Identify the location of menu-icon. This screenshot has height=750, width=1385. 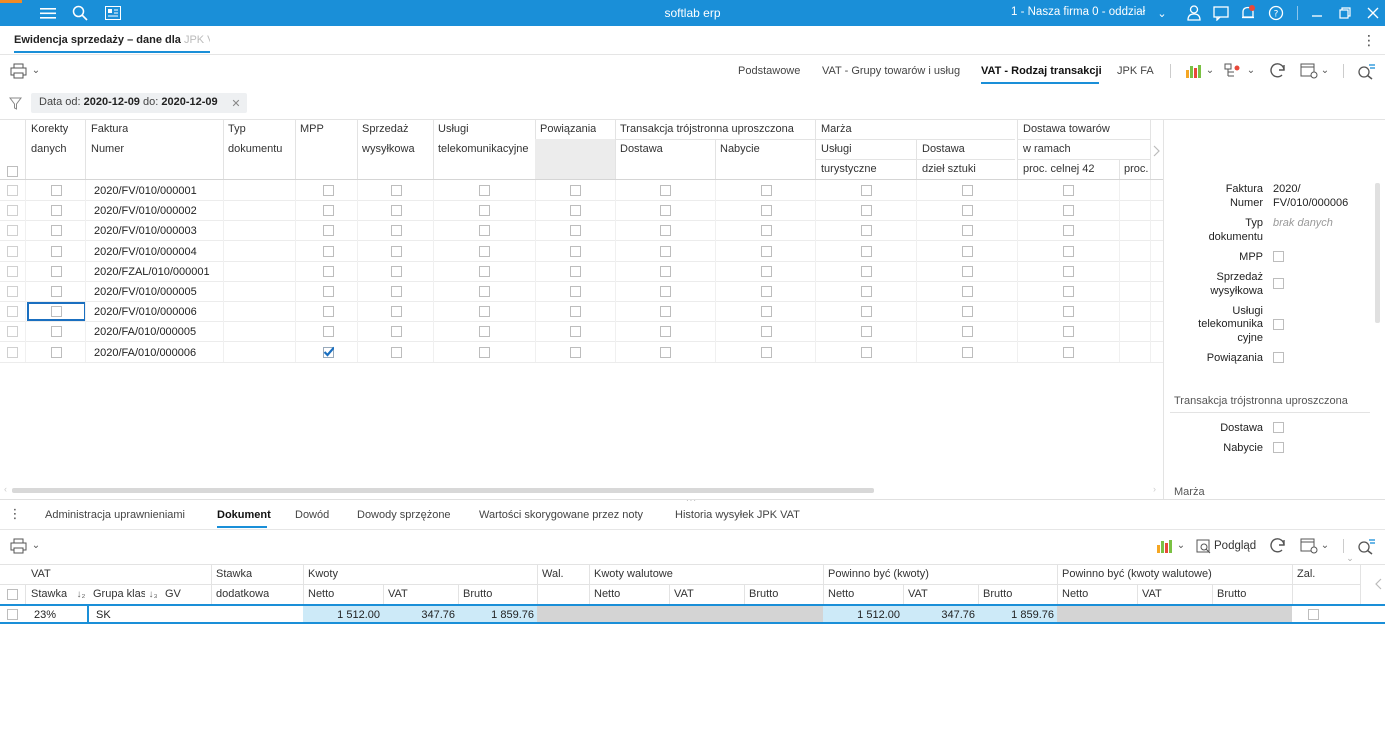
(48, 13).